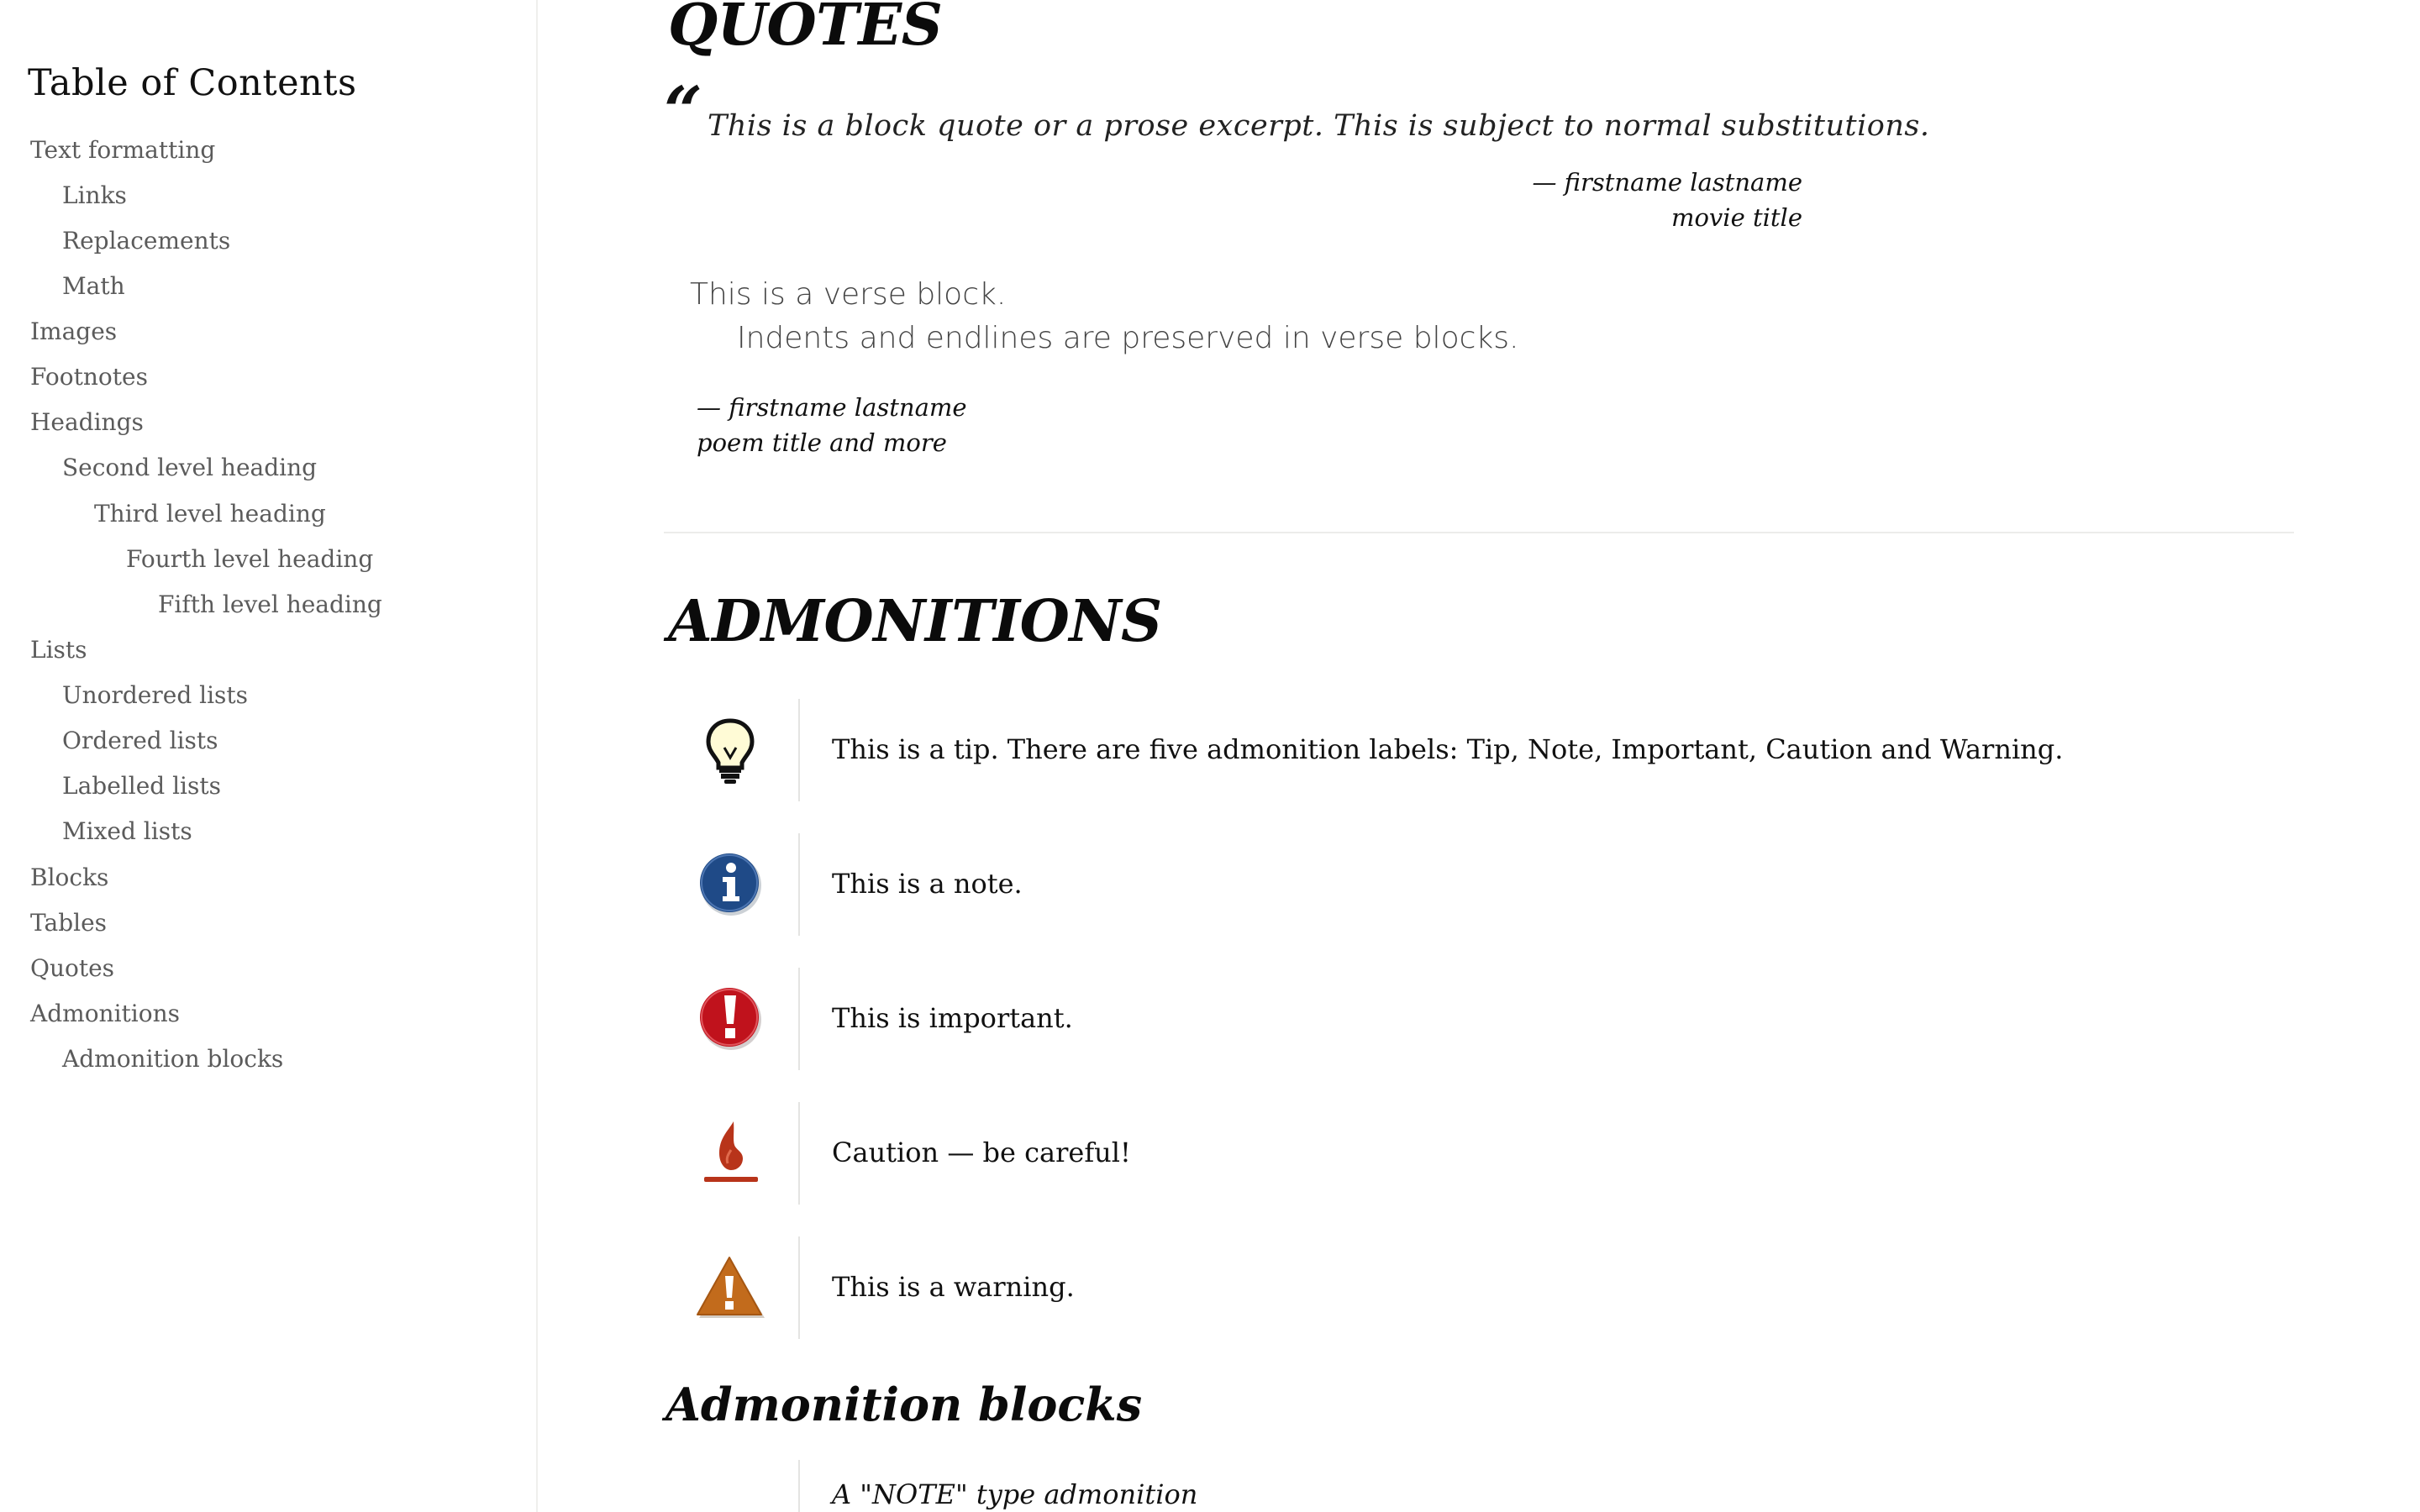 This screenshot has width=2420, height=1512. What do you see at coordinates (683, 110) in the screenshot?
I see `quote-mark-icon: “` at bounding box center [683, 110].